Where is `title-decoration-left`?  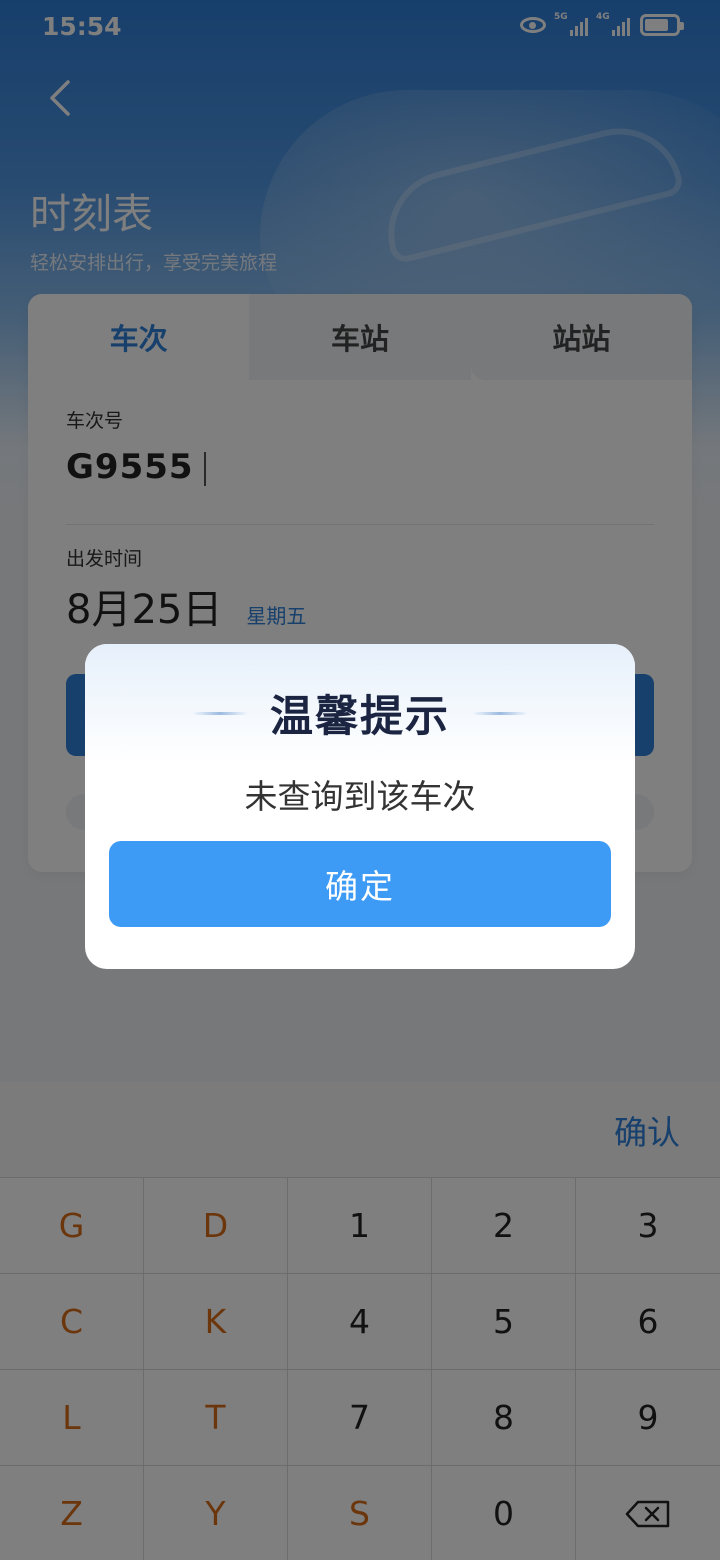
title-decoration-left is located at coordinates (220, 713).